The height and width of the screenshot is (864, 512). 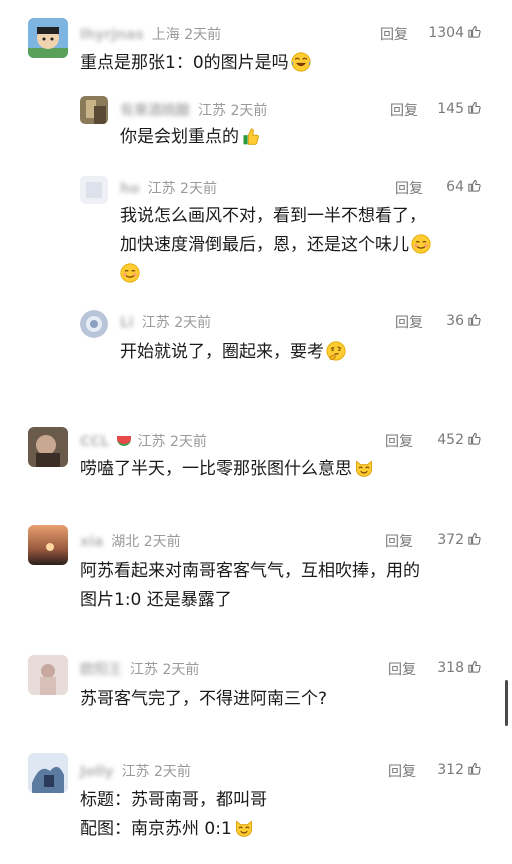 What do you see at coordinates (127, 323) in the screenshot?
I see `username: Li` at bounding box center [127, 323].